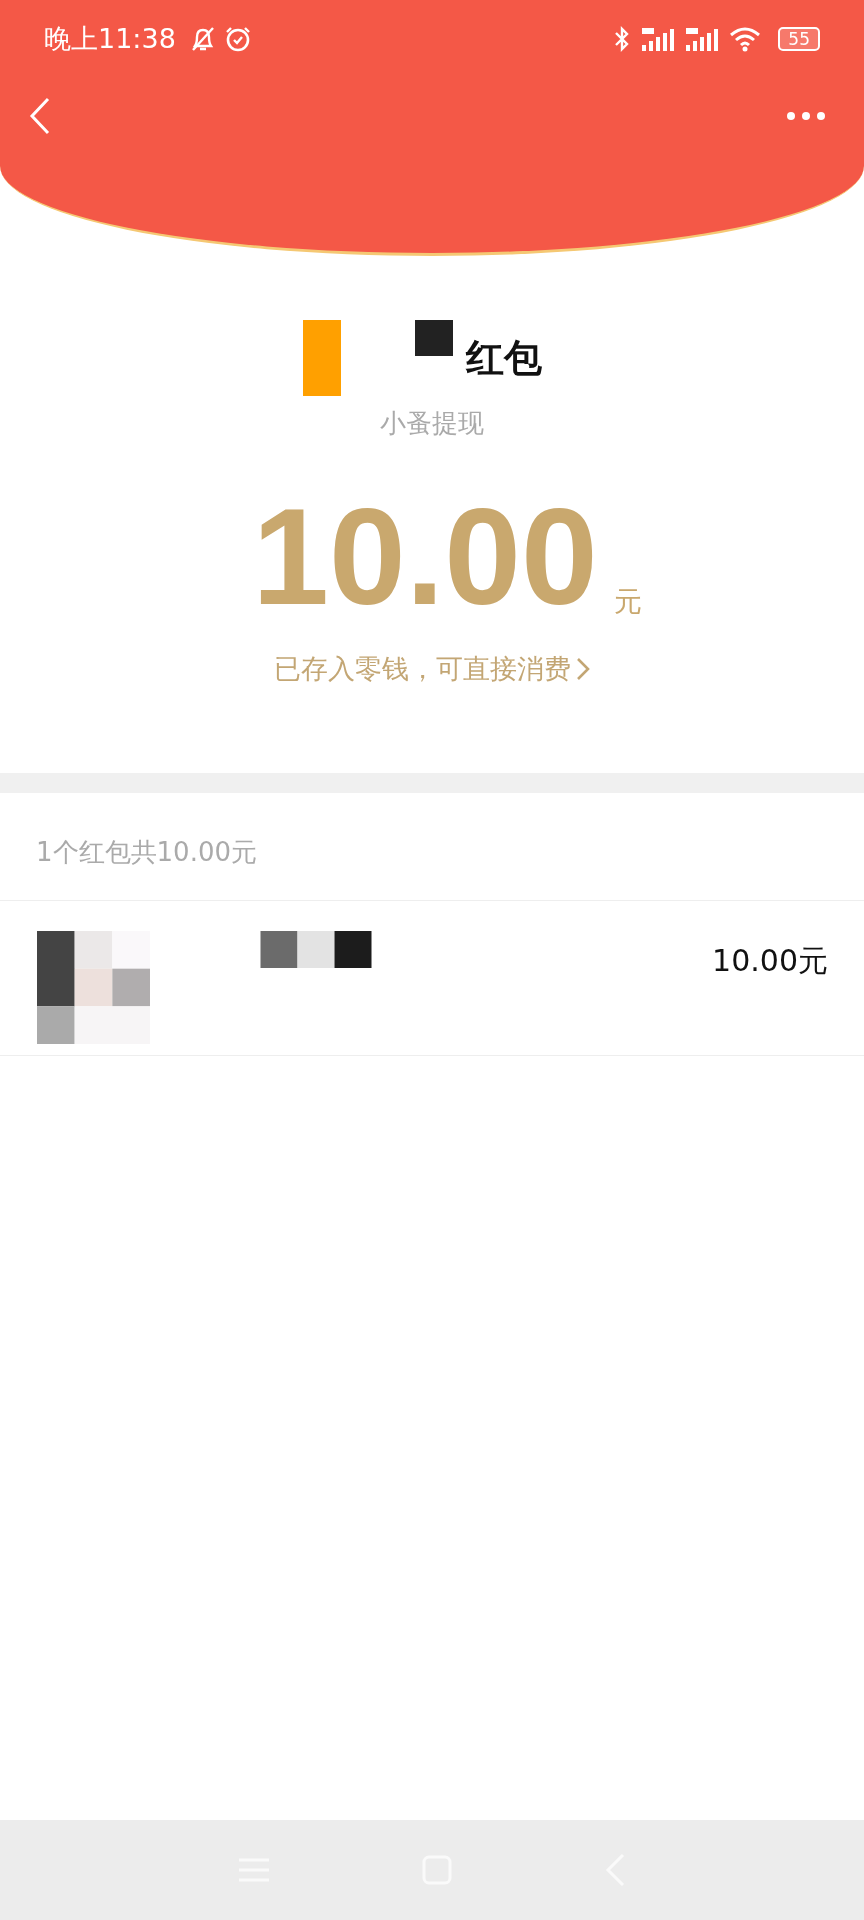 The width and height of the screenshot is (864, 1920). I want to click on back-icon, so click(40, 116).